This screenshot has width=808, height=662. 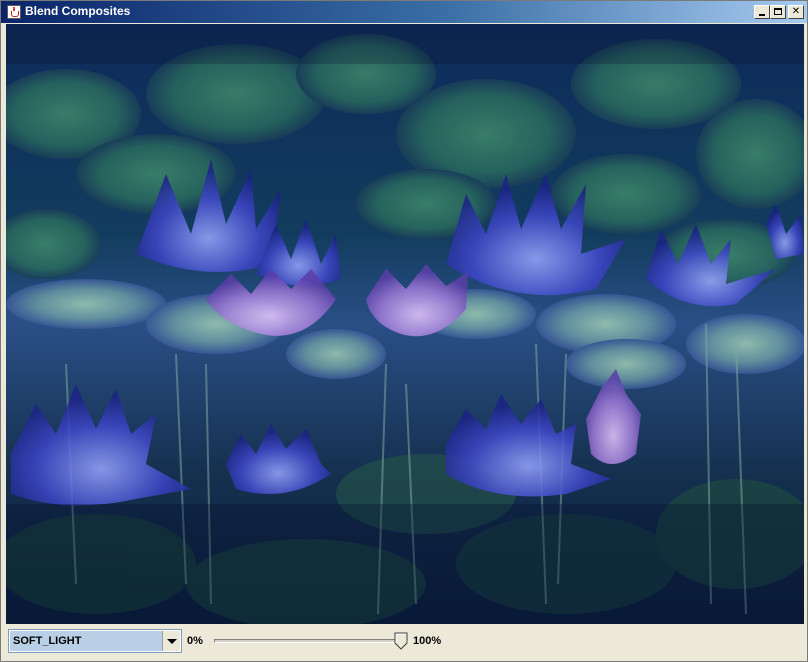 I want to click on minimize-icon, so click(x=762, y=15).